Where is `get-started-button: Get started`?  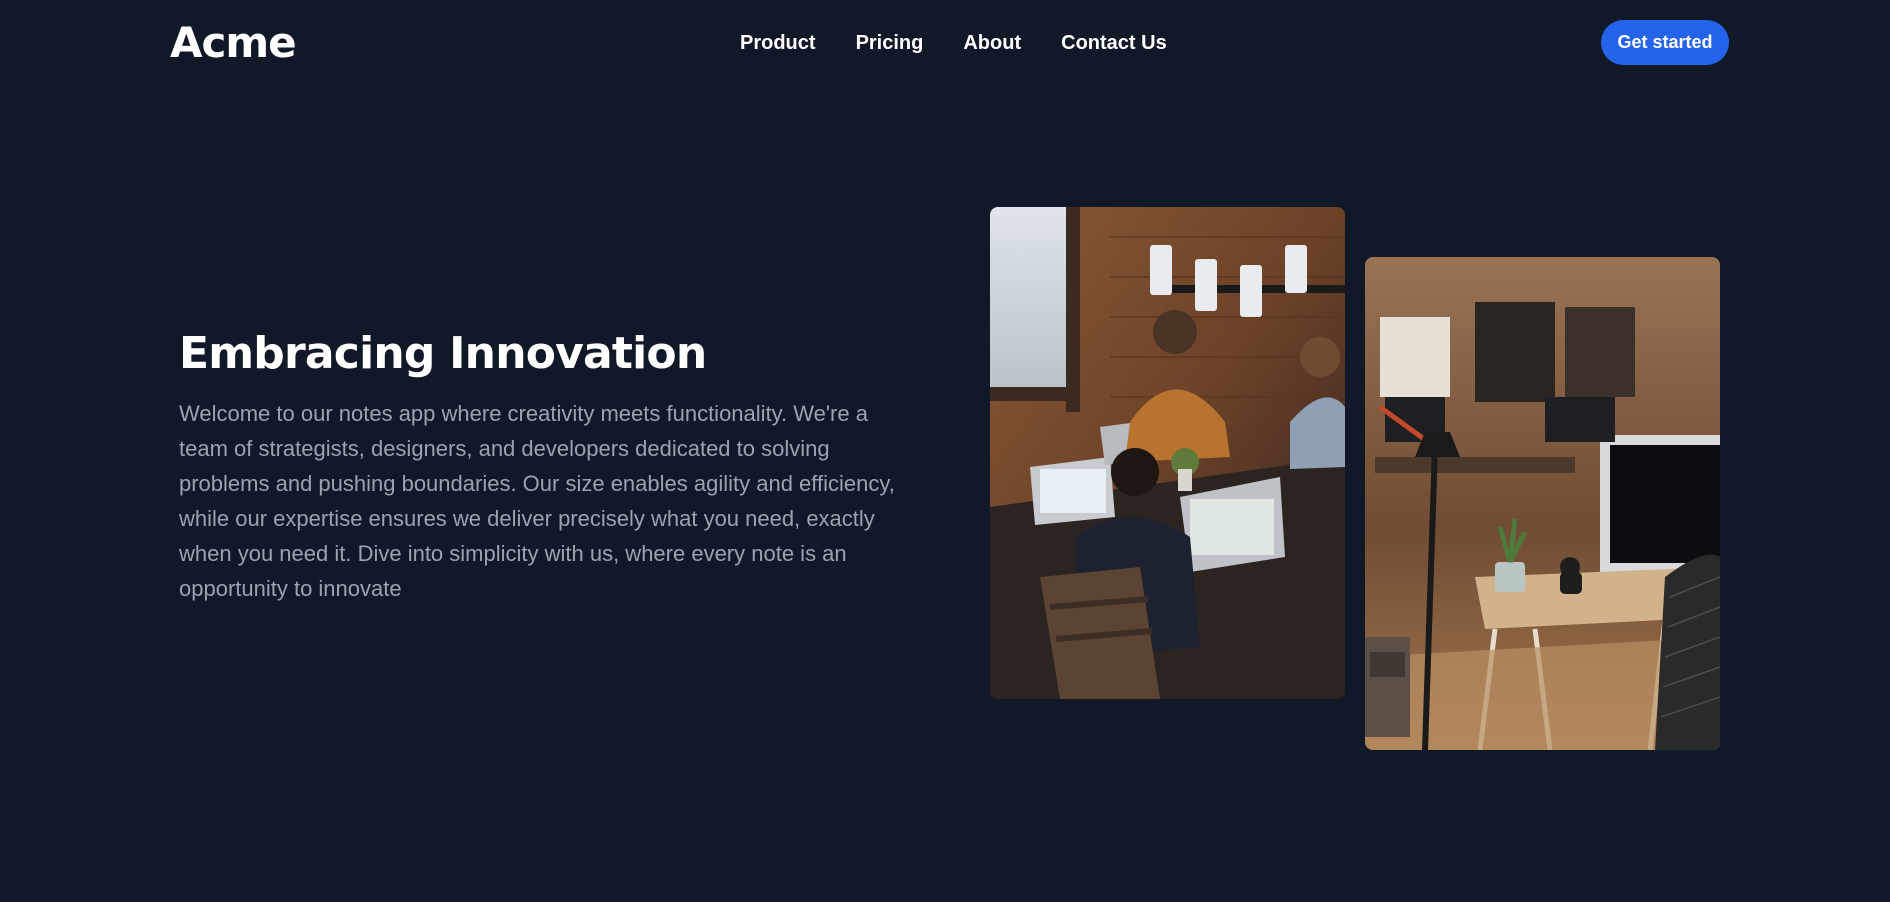
get-started-button: Get started is located at coordinates (1665, 42).